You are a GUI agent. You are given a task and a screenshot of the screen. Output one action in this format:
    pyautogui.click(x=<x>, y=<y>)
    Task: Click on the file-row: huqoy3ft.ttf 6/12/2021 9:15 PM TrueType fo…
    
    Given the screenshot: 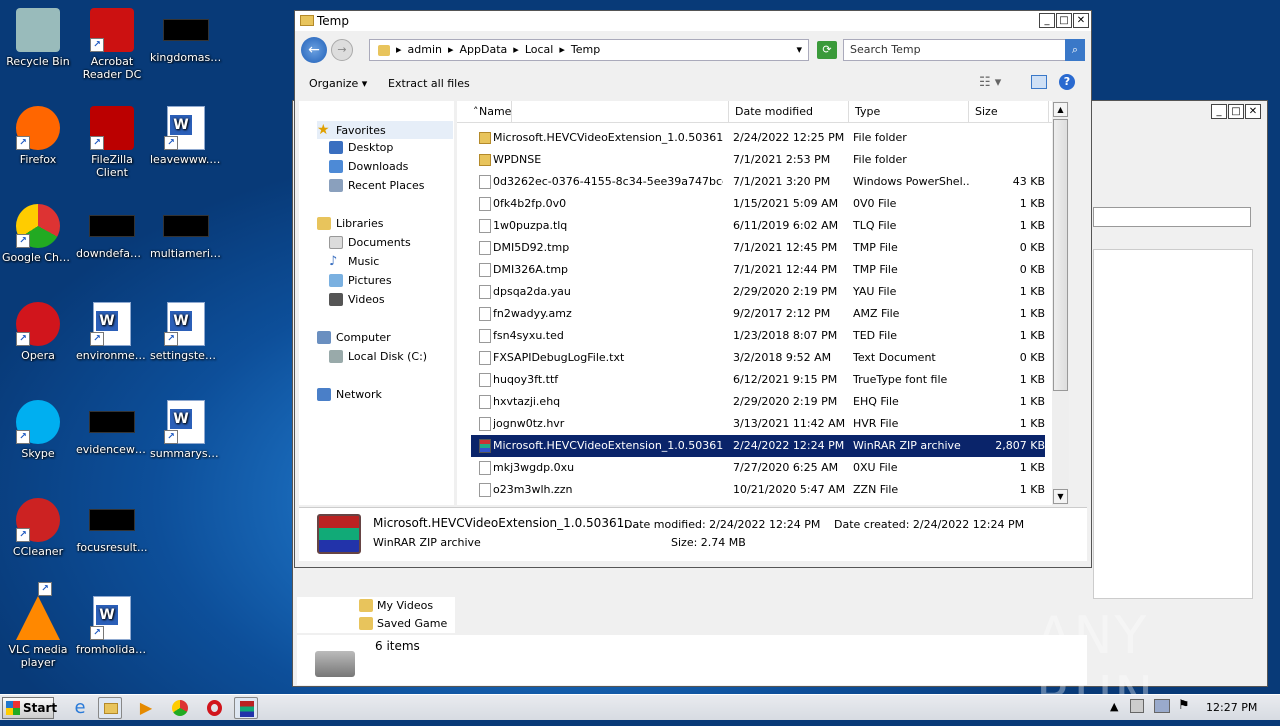 What is the action you would take?
    pyautogui.click(x=758, y=380)
    